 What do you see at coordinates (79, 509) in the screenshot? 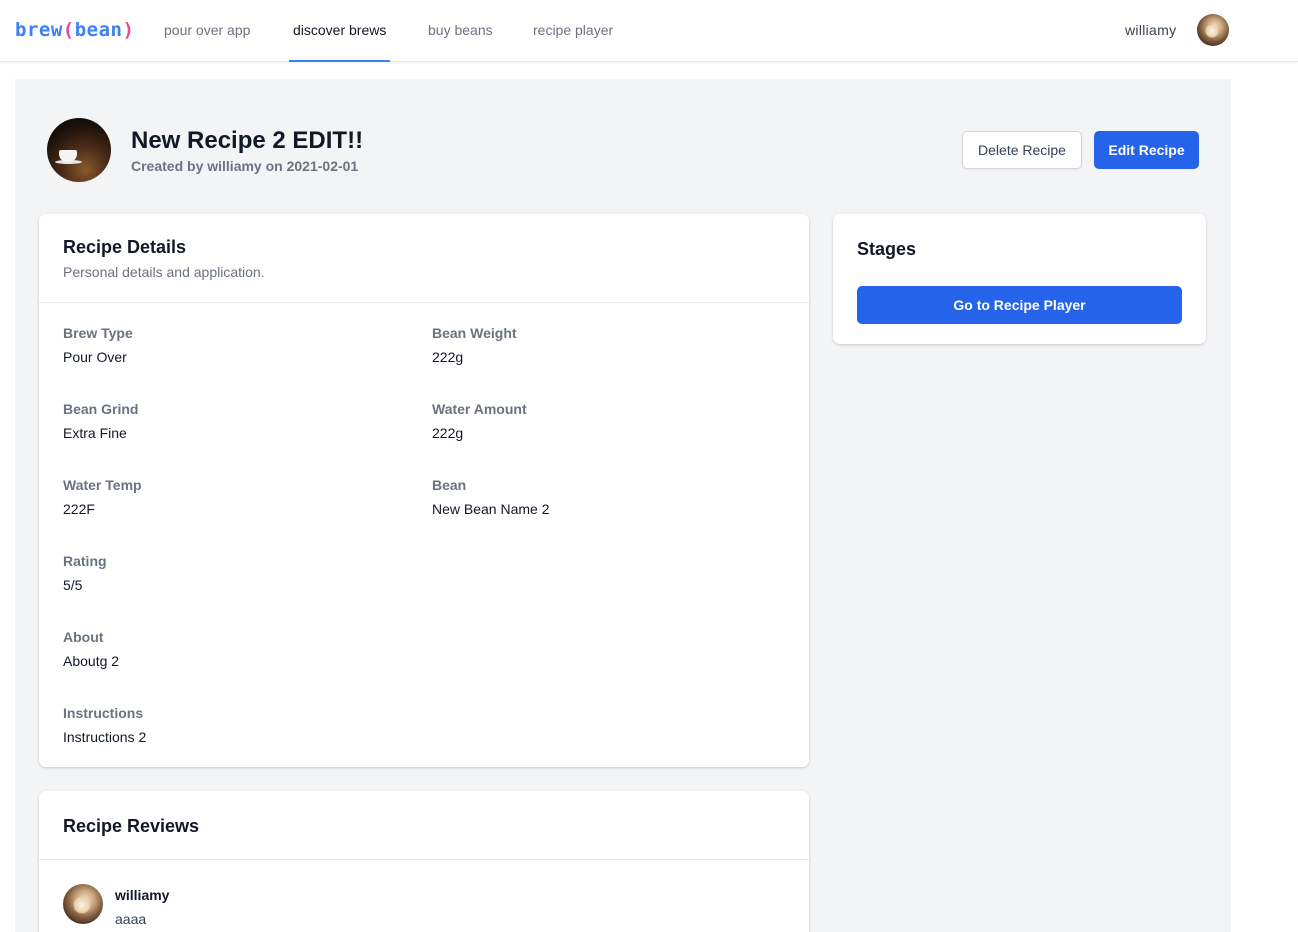
I see `water-temp-value: 222F` at bounding box center [79, 509].